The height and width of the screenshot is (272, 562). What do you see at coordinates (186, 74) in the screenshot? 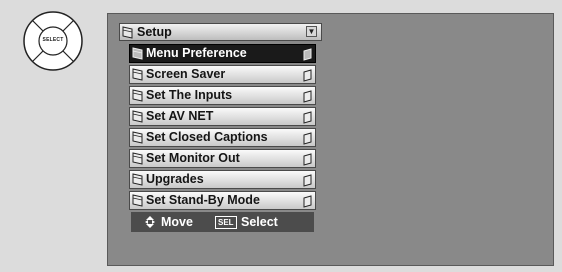
I see `menu-item-label: Screen Saver` at bounding box center [186, 74].